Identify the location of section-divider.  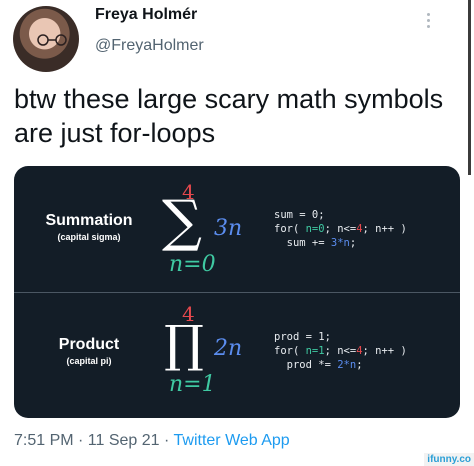
(237, 292).